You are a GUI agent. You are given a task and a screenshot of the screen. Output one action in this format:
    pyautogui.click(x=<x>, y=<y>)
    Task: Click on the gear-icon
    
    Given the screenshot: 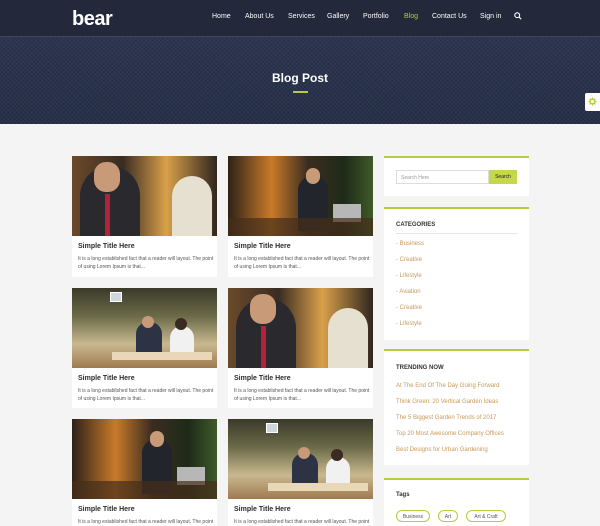 What is the action you would take?
    pyautogui.click(x=592, y=101)
    